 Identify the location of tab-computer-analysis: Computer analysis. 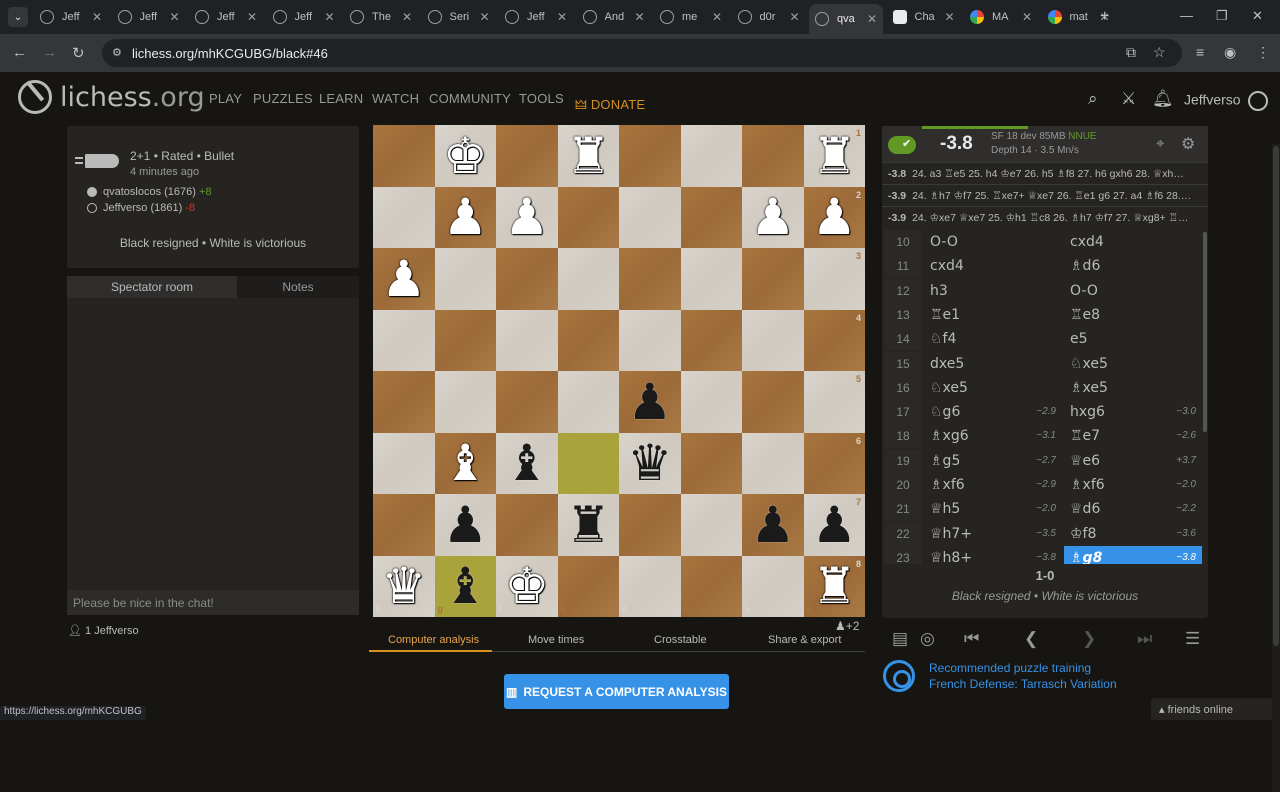
(433, 640).